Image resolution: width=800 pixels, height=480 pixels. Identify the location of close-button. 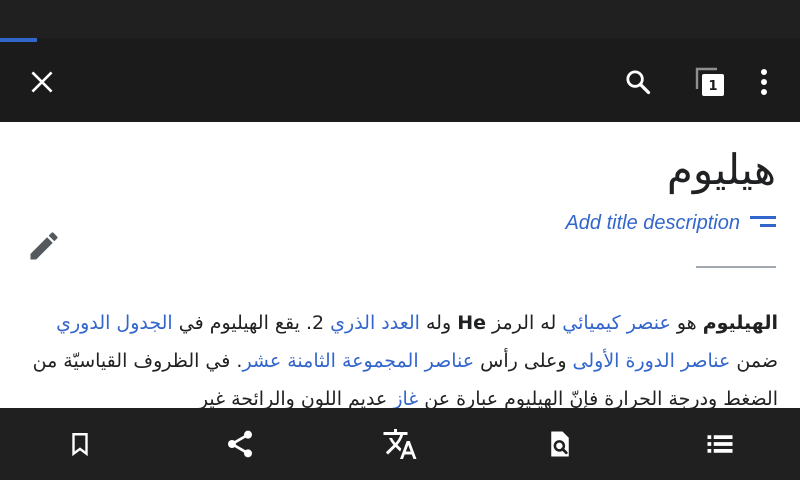
(42, 82).